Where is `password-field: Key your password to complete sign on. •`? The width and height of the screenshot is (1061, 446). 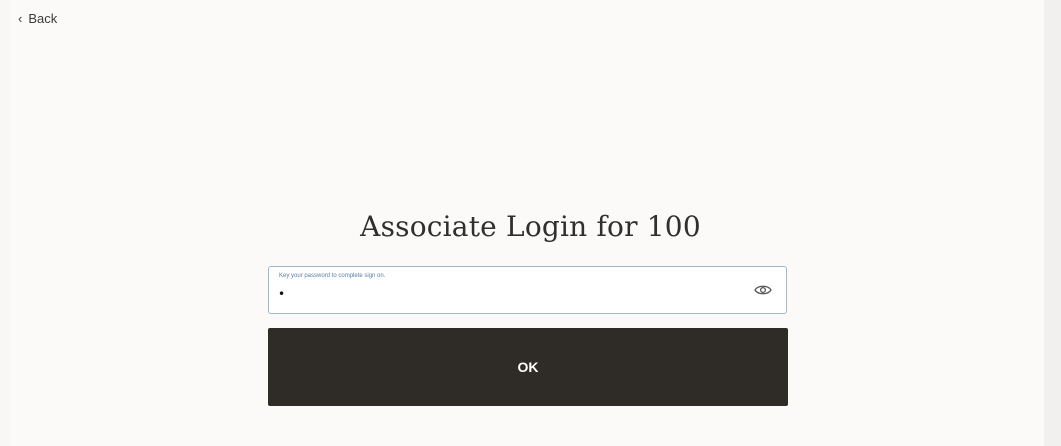 password-field: Key your password to complete sign on. • is located at coordinates (527, 290).